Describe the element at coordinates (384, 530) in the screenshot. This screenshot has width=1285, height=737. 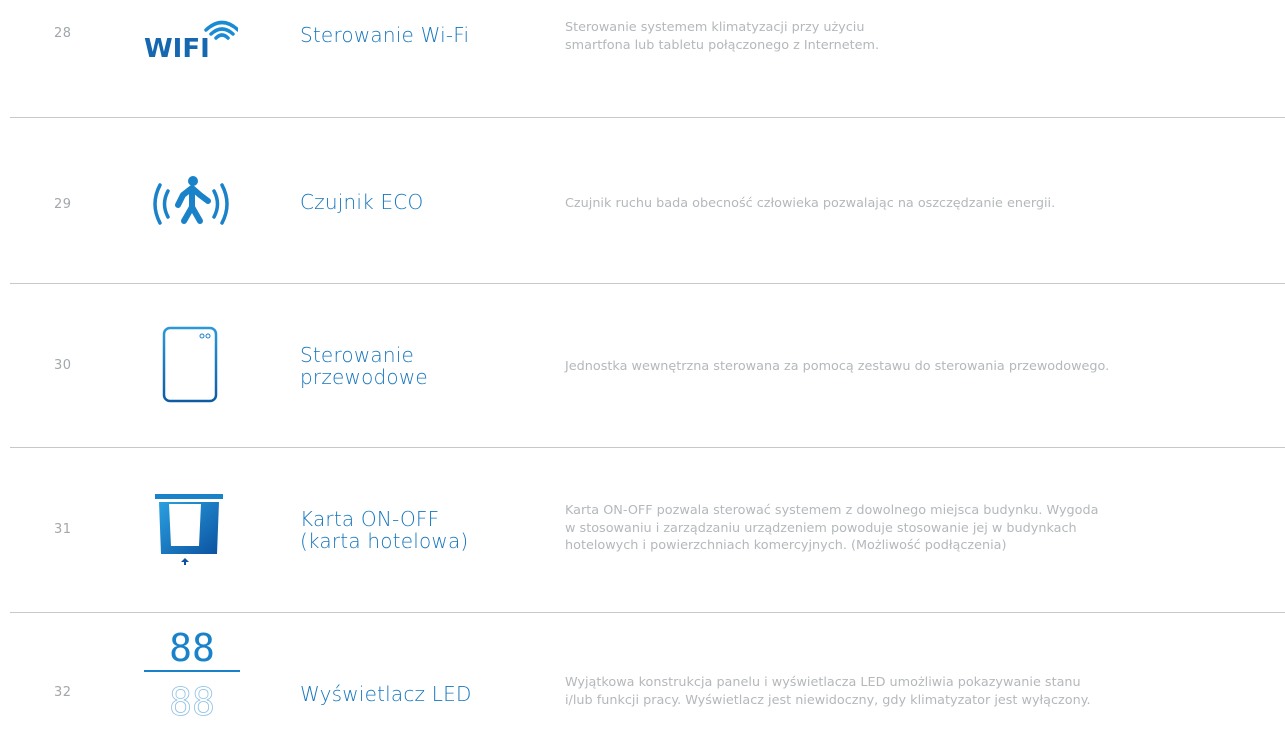
I see `feature-title: Karta ON-OFF (karta hotelowa)` at that location.